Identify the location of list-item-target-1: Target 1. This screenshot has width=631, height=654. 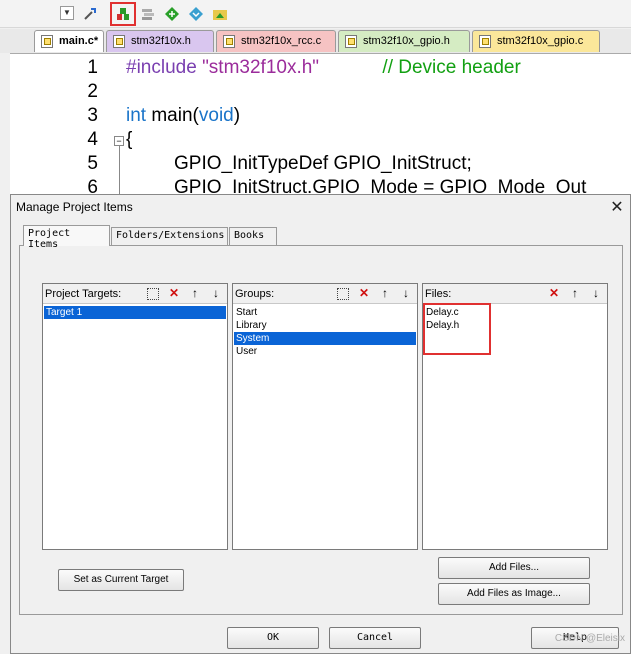
(135, 312).